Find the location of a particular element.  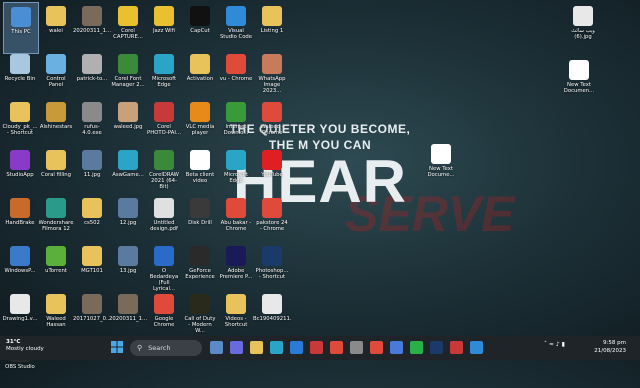

idm-icon is located at coordinates (236, 112).